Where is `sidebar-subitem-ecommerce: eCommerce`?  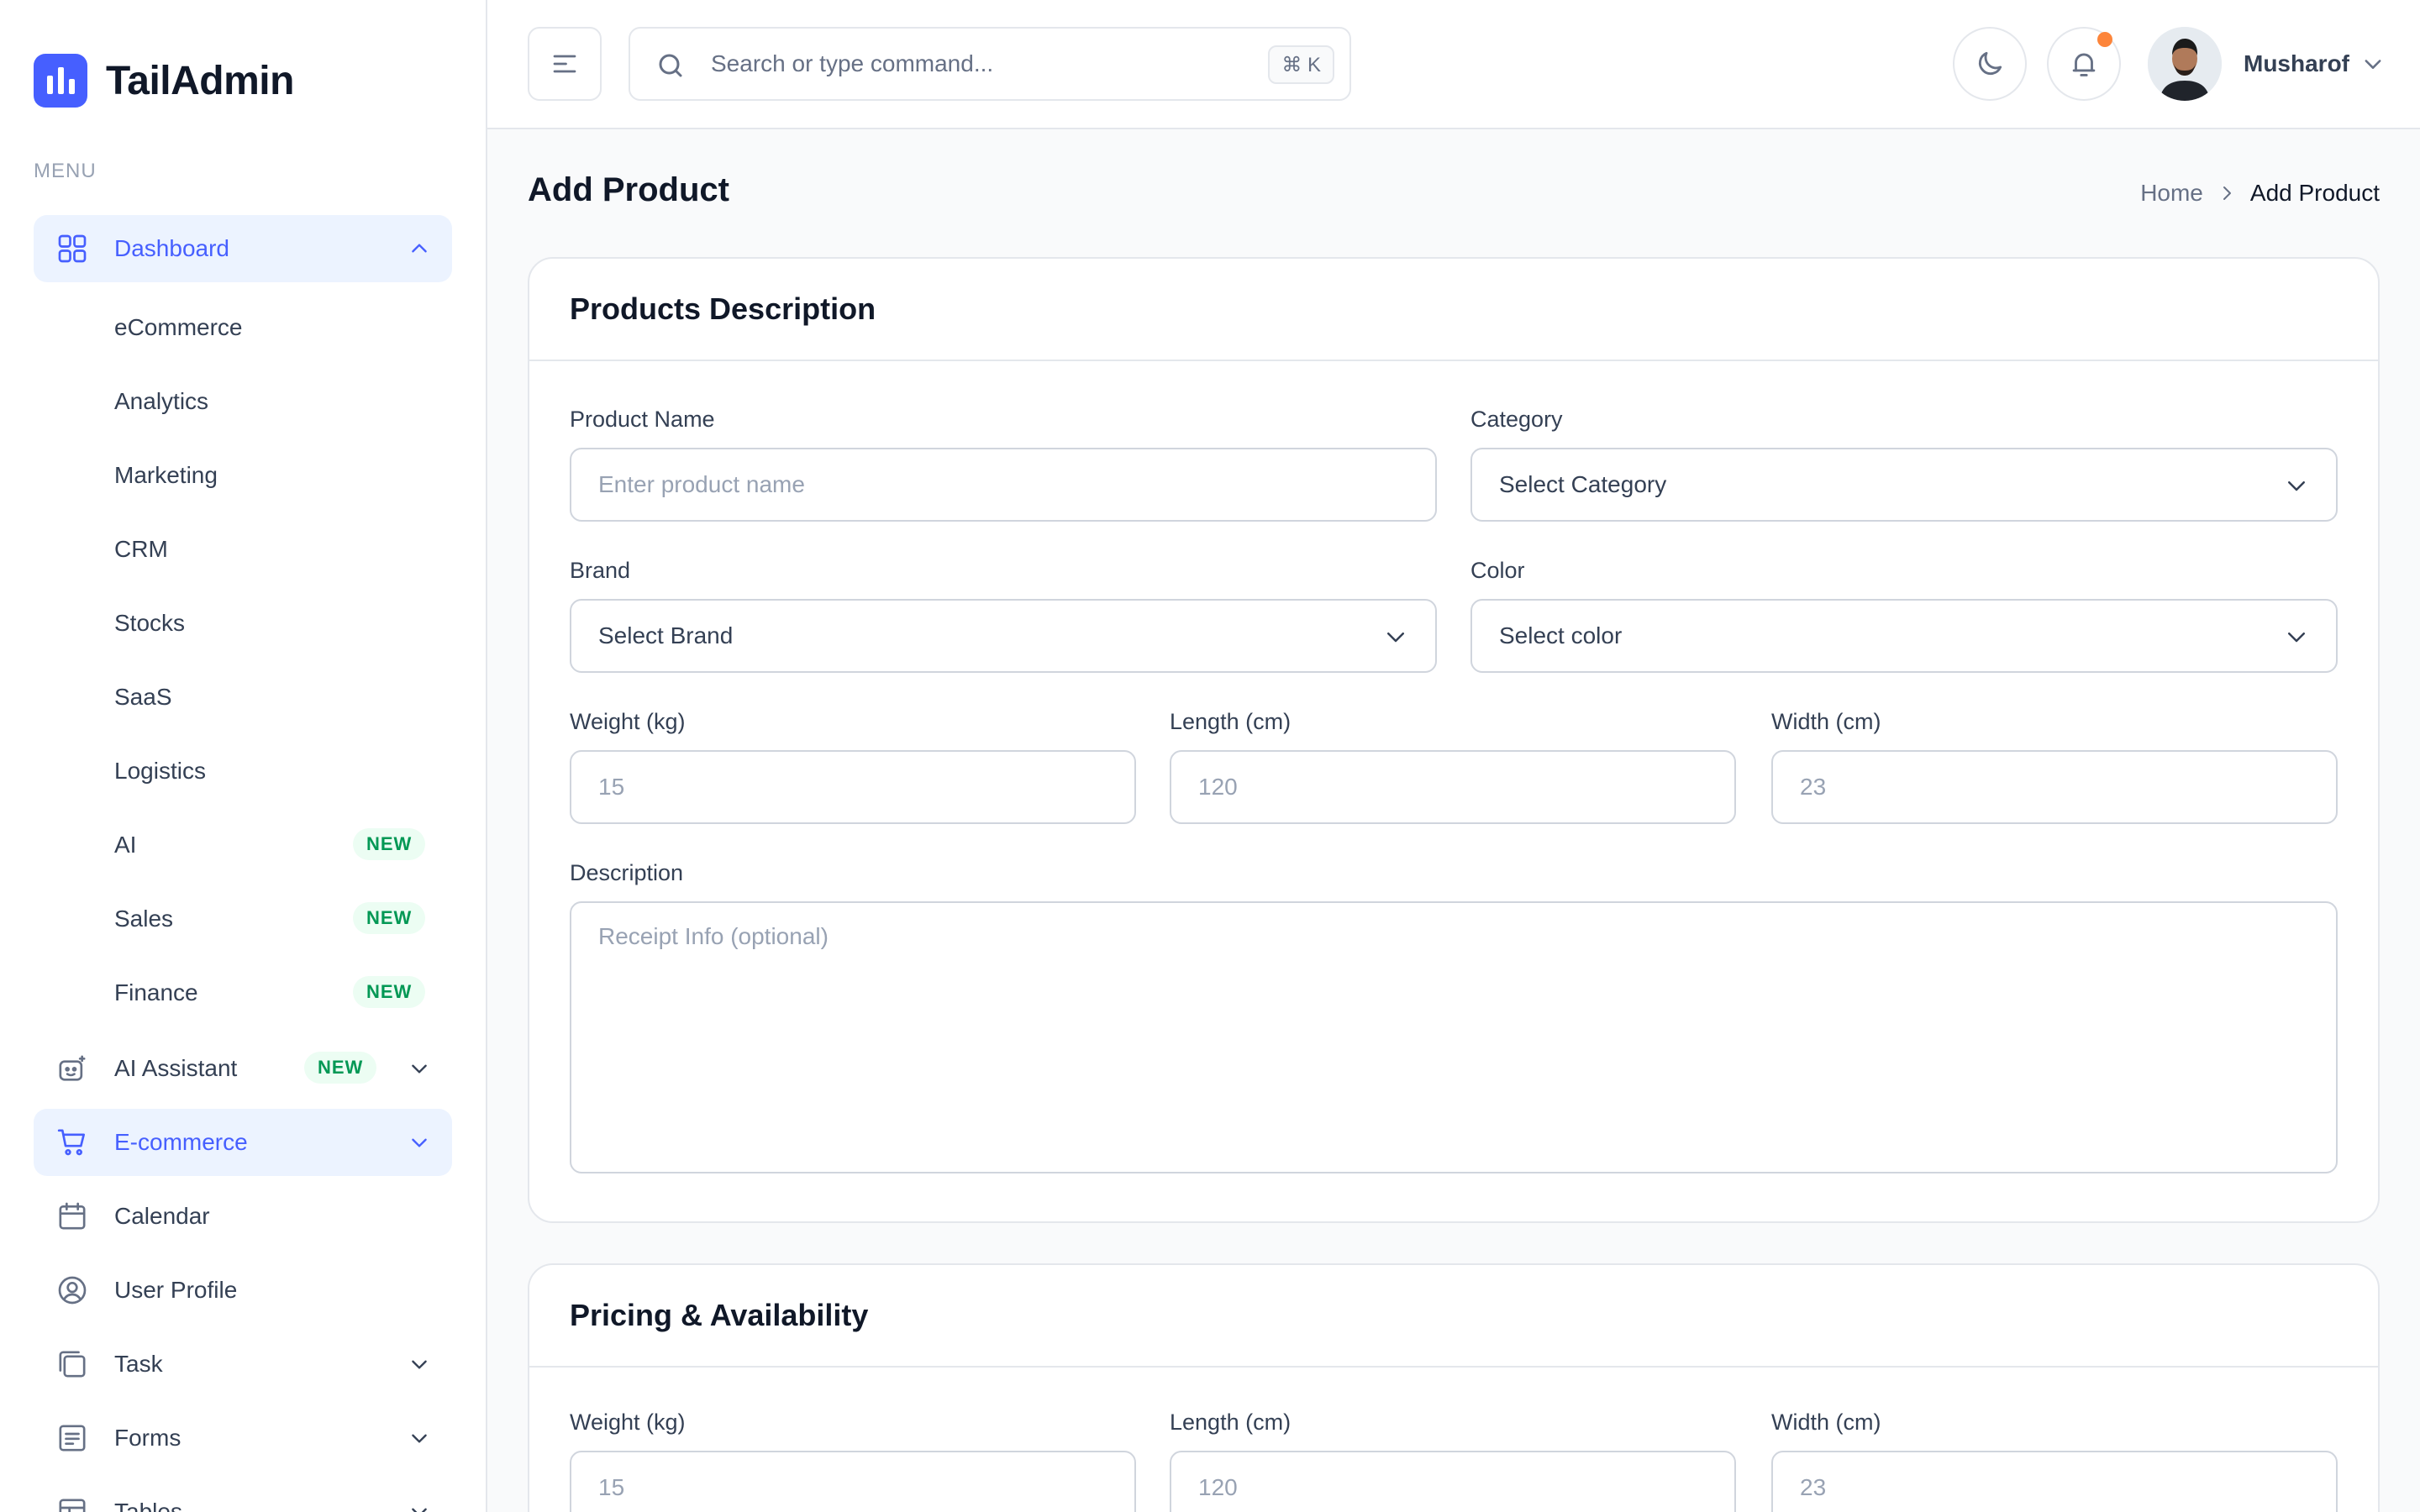 sidebar-subitem-ecommerce: eCommerce is located at coordinates (282, 327).